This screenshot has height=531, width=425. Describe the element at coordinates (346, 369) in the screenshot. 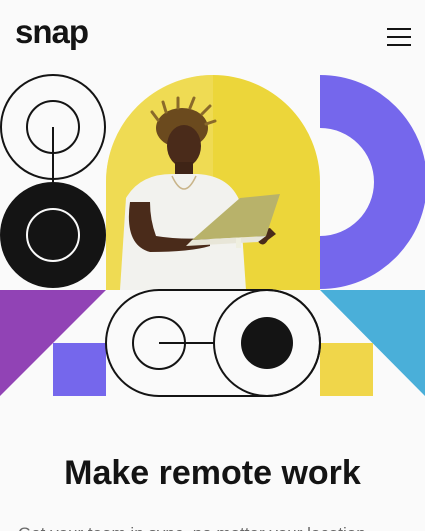

I see `yellow-square-shape` at that location.